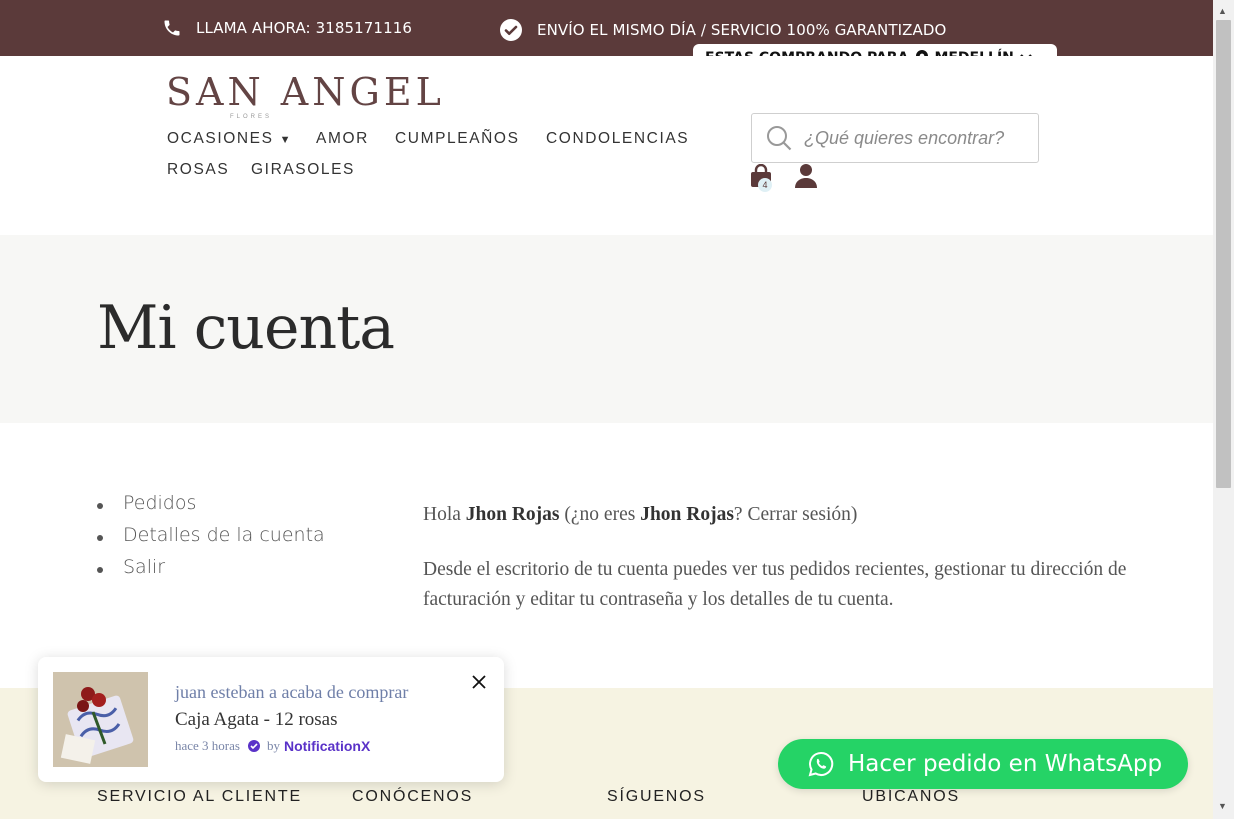 The image size is (1234, 819). I want to click on search-box, so click(895, 138).